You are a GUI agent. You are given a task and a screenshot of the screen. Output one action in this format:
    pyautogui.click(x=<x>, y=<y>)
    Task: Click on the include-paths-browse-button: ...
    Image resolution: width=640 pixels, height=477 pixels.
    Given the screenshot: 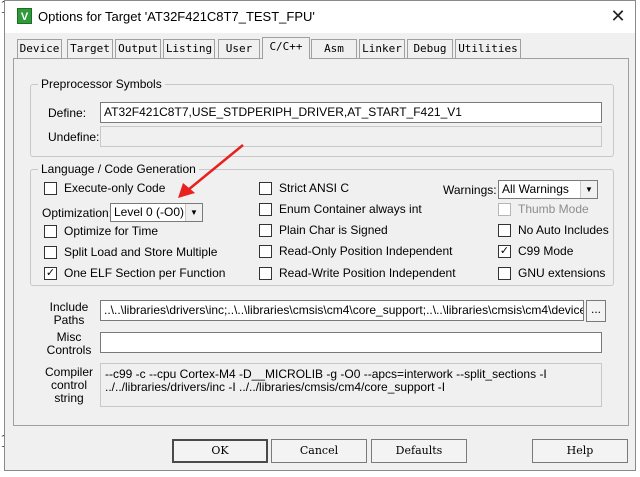 What is the action you would take?
    pyautogui.click(x=596, y=311)
    